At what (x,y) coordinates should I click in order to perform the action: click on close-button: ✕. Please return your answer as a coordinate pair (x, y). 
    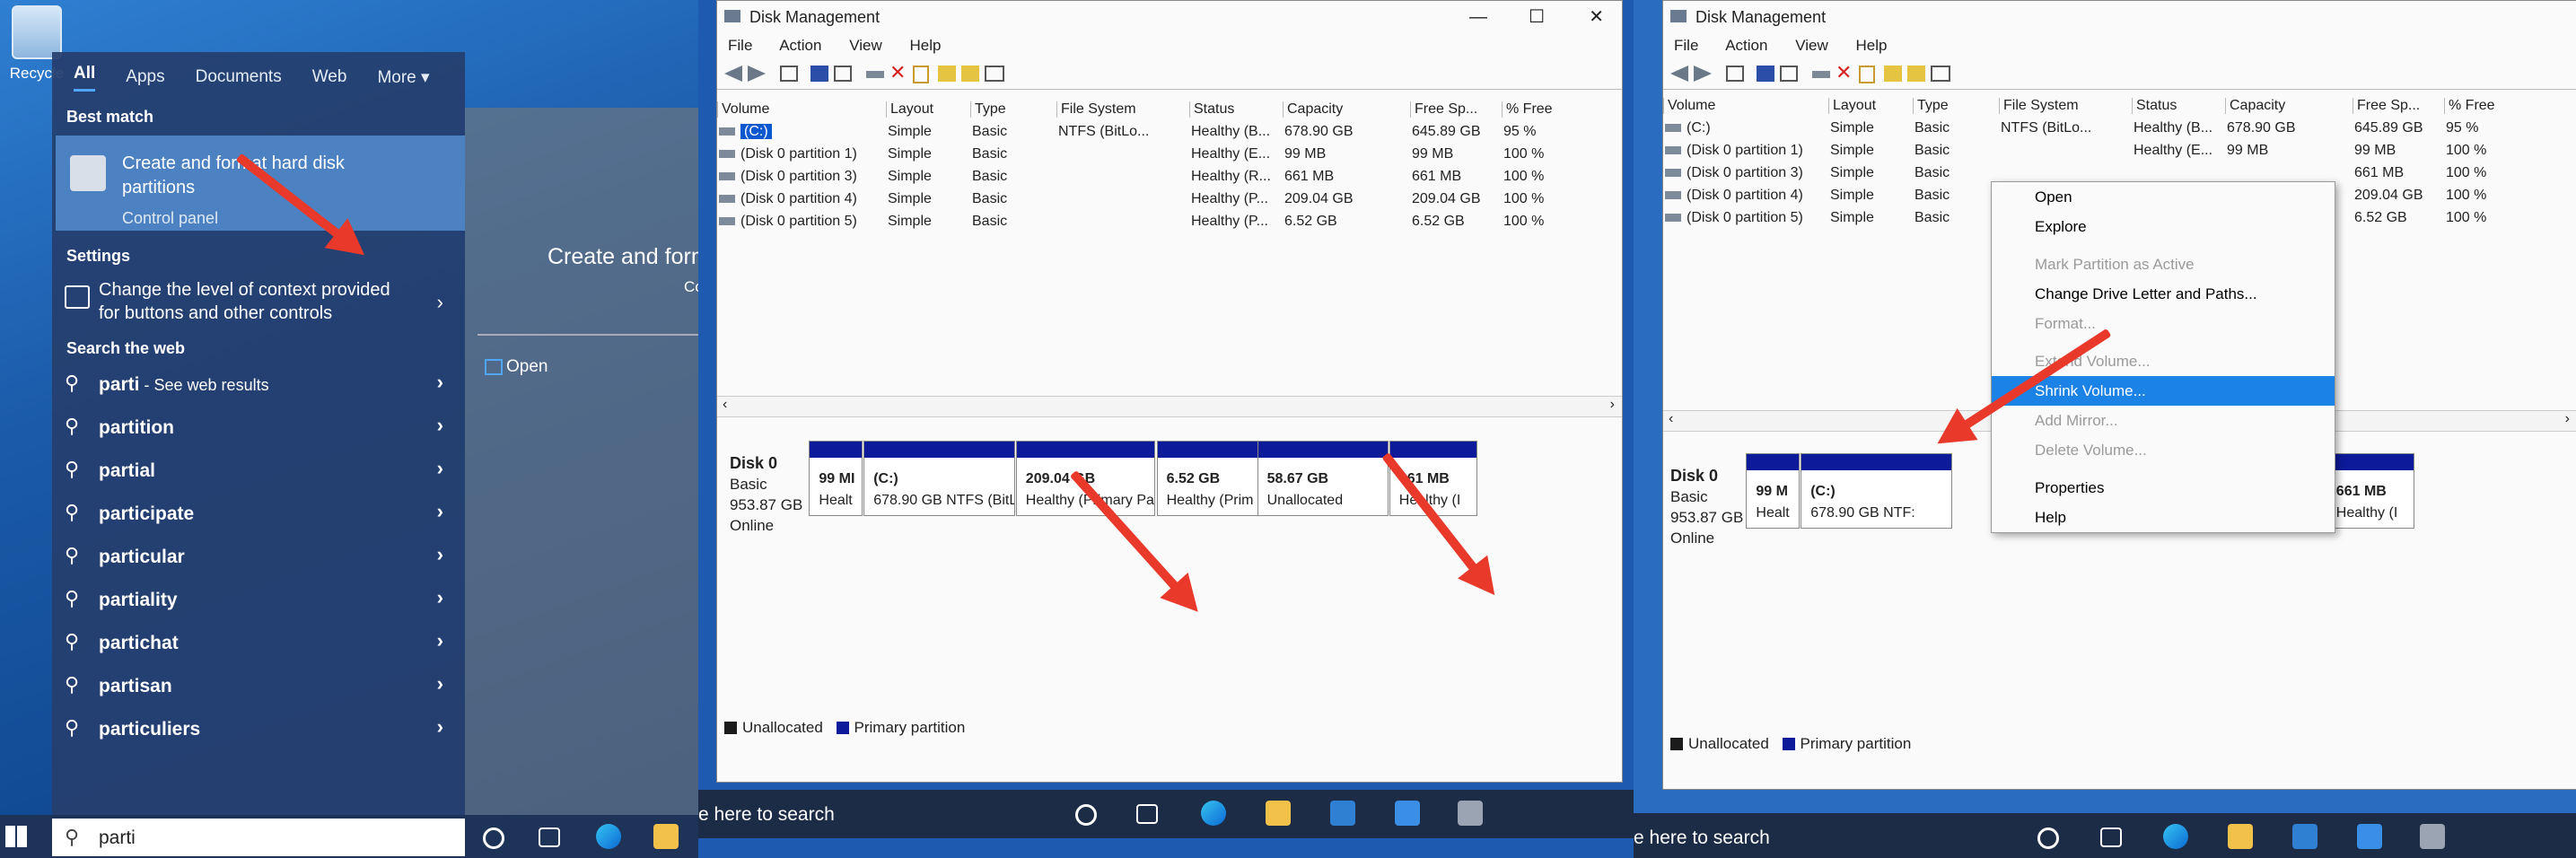
    Looking at the image, I should click on (1596, 17).